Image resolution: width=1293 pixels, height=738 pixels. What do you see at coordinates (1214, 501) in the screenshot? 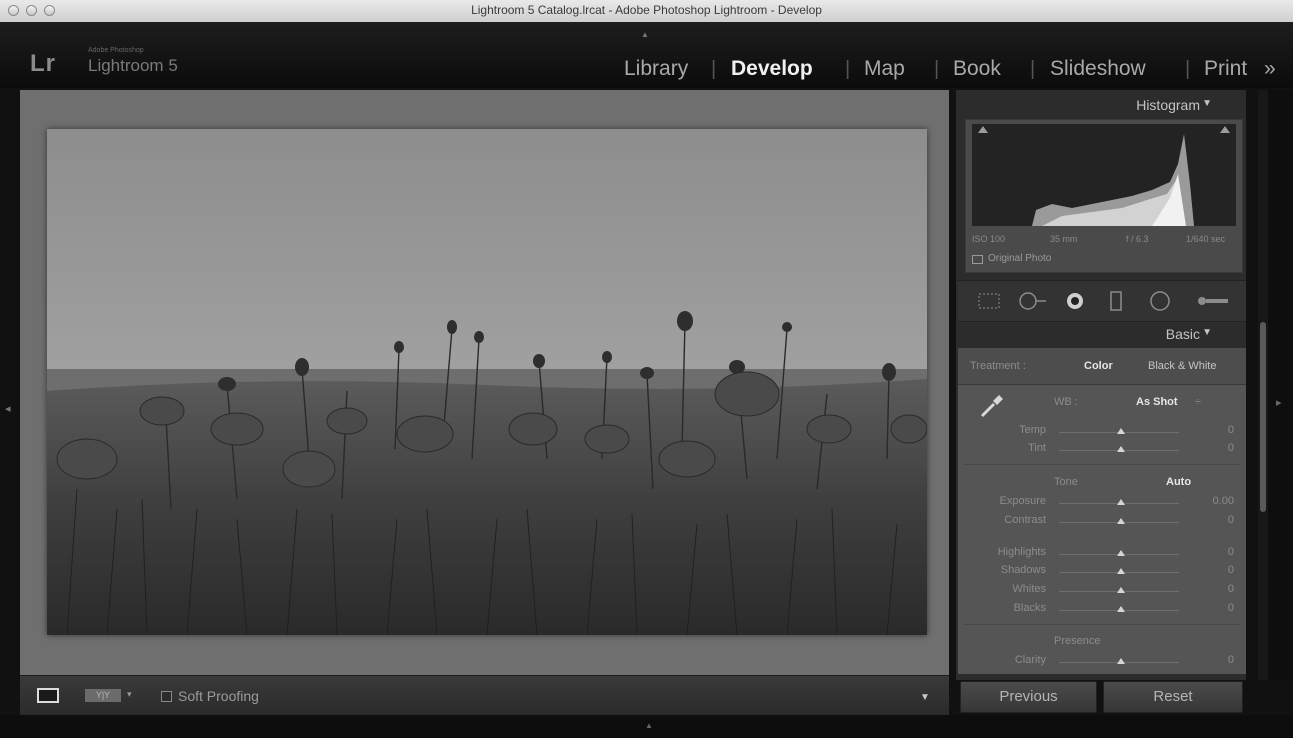
I see `exposure-value: 0.00` at bounding box center [1214, 501].